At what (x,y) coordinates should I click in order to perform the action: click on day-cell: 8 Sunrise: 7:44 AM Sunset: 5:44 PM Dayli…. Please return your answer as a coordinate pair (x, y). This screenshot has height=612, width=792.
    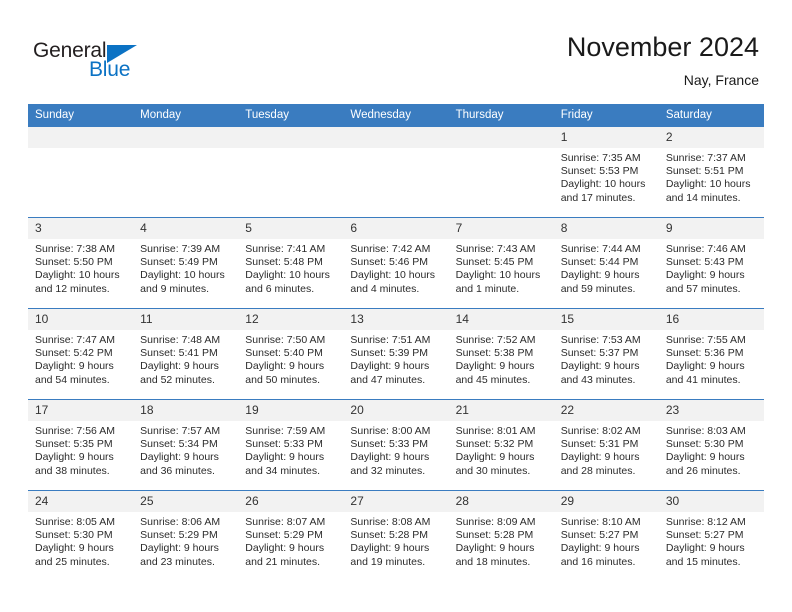
    Looking at the image, I should click on (606, 263).